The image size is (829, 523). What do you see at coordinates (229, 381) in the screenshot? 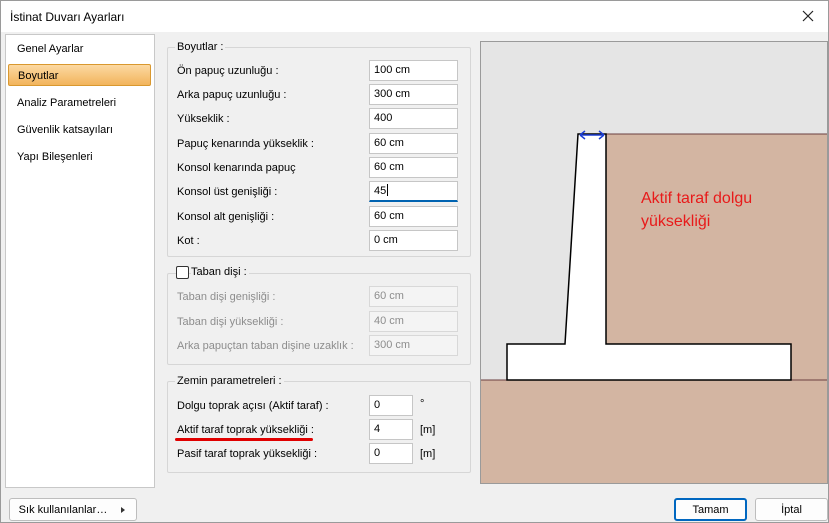
I see `soil-parameters-group-title: Zemin parametreleri :` at bounding box center [229, 381].